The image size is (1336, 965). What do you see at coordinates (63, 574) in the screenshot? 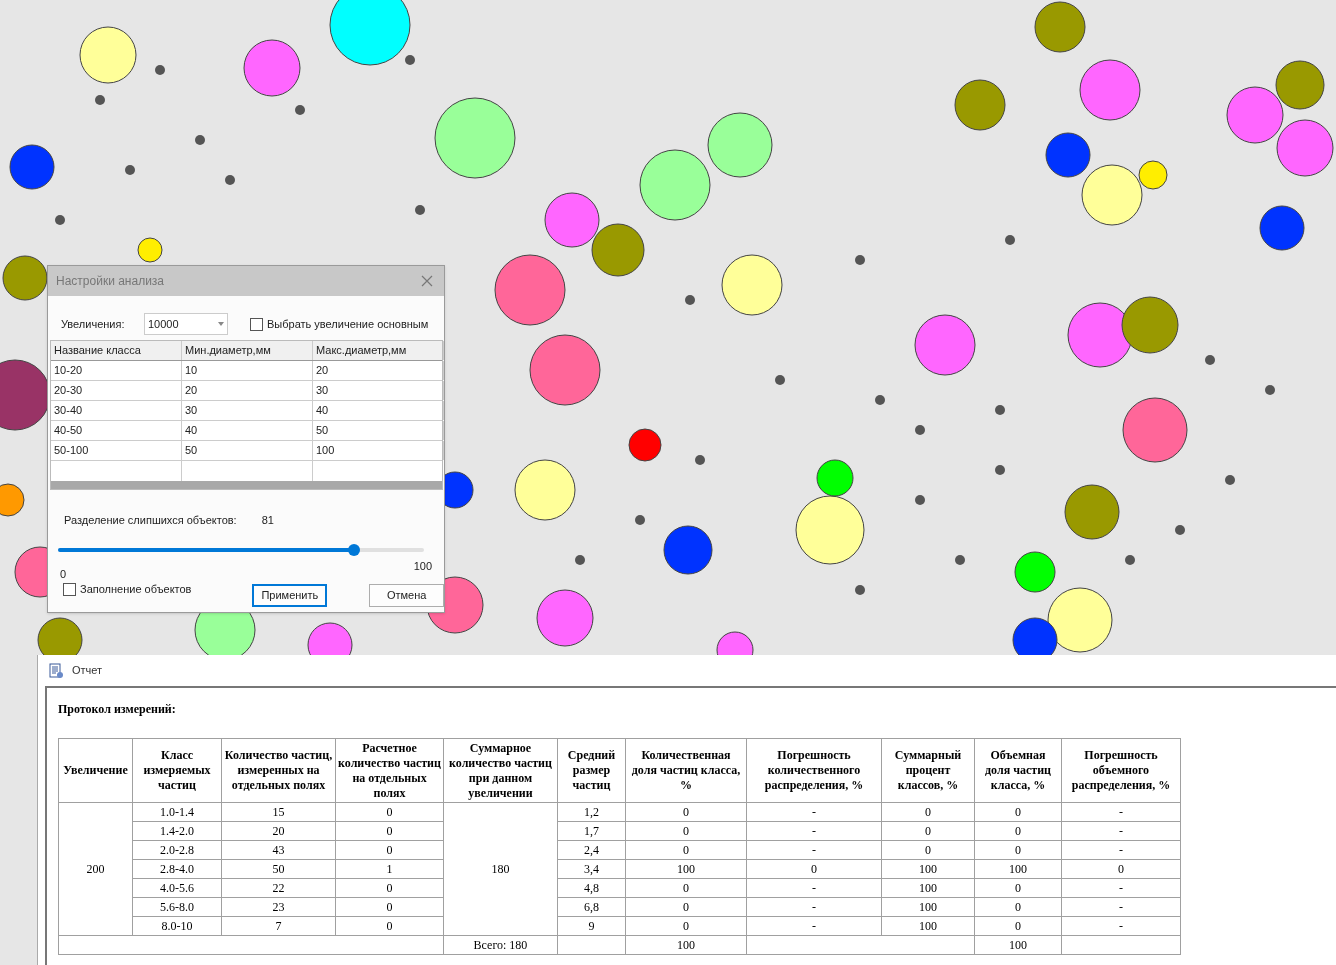
I see `slider-min-label: 0` at bounding box center [63, 574].